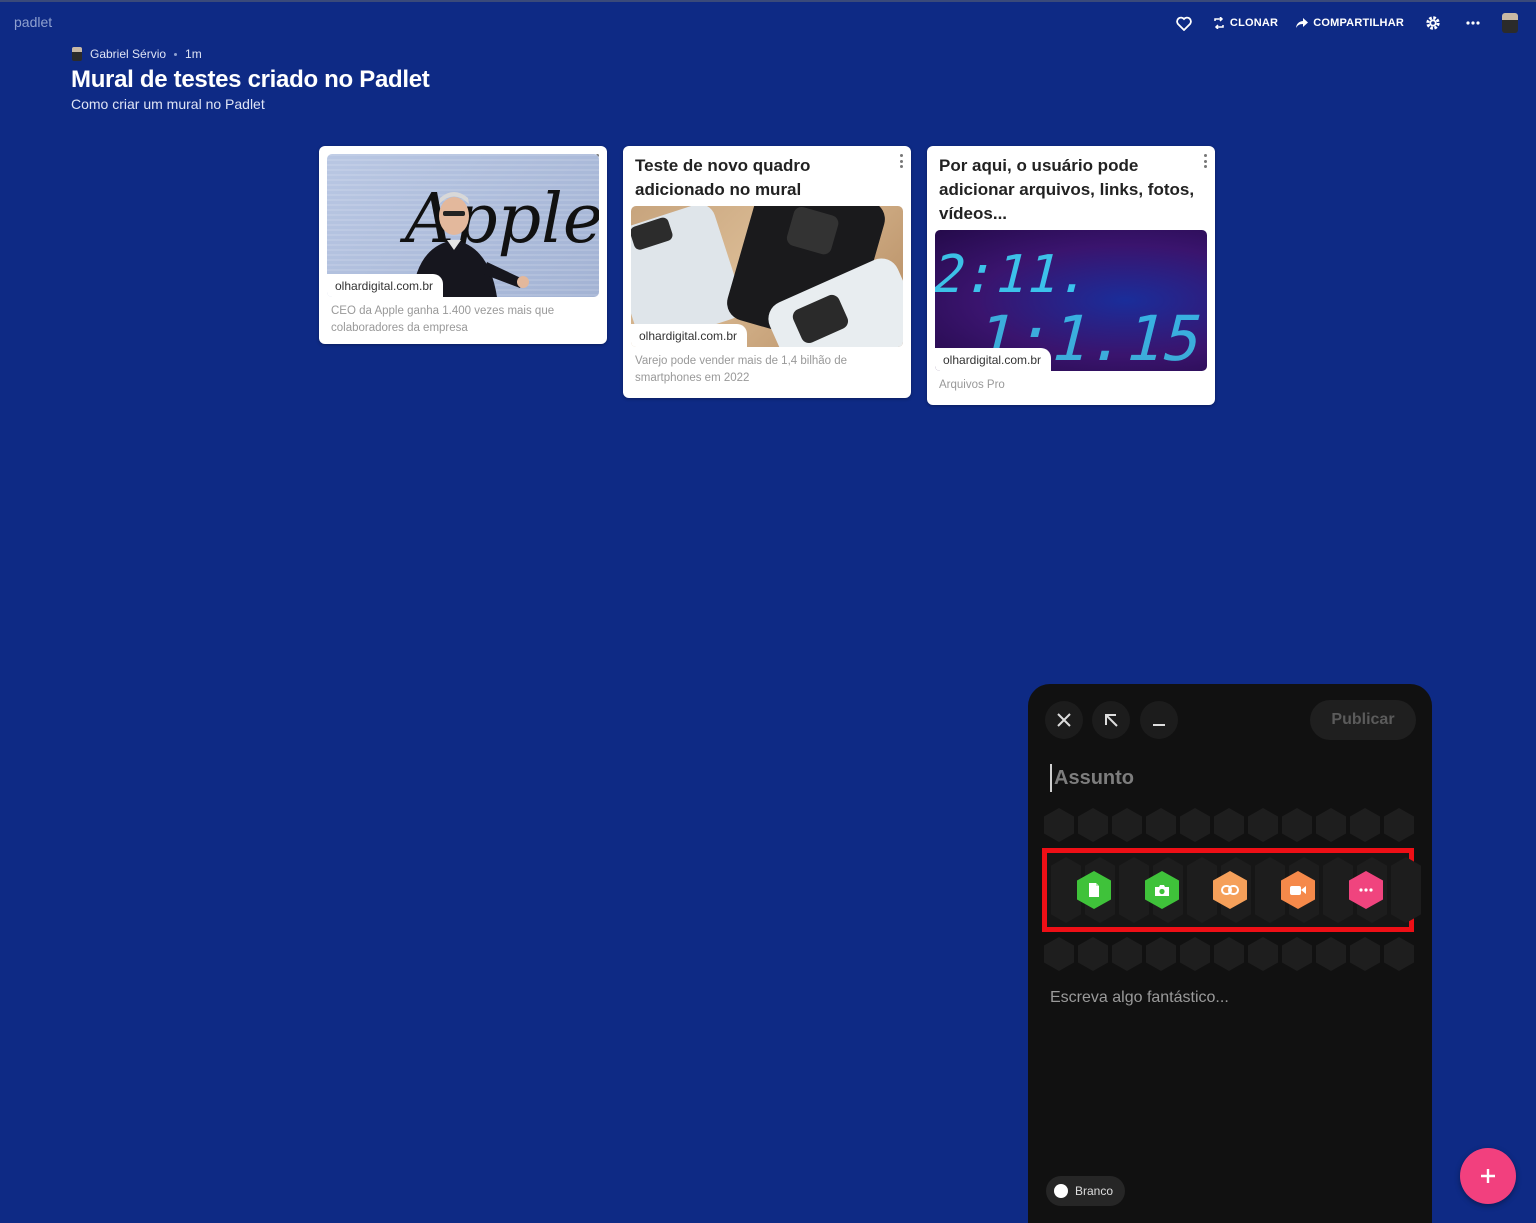 The width and height of the screenshot is (1536, 1223). What do you see at coordinates (1016, 275) in the screenshot?
I see `post-image-text: 2:11.` at bounding box center [1016, 275].